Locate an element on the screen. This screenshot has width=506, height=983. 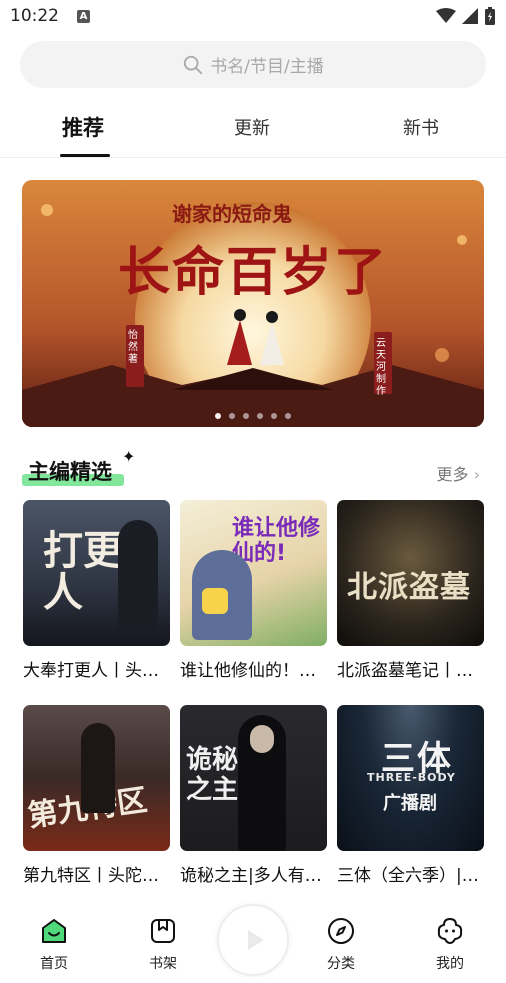
cover-subtitle-en: THREE-BODY is located at coordinates (411, 777).